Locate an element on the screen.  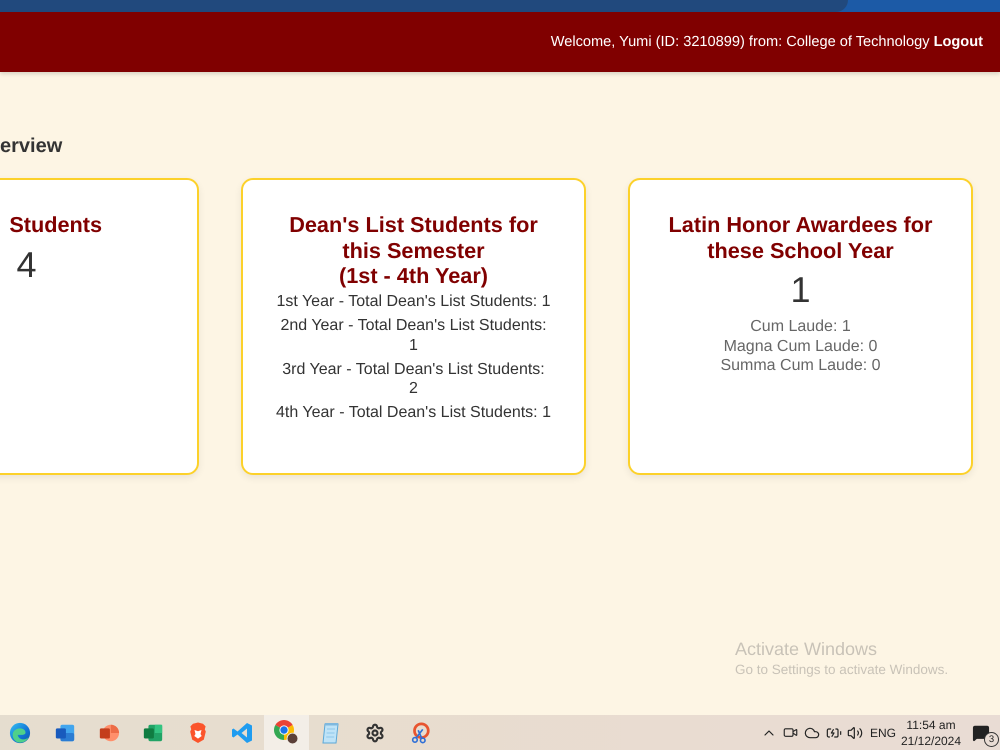
card-line: 3rd Year - Total Dean's List Students: 2 is located at coordinates (413, 379).